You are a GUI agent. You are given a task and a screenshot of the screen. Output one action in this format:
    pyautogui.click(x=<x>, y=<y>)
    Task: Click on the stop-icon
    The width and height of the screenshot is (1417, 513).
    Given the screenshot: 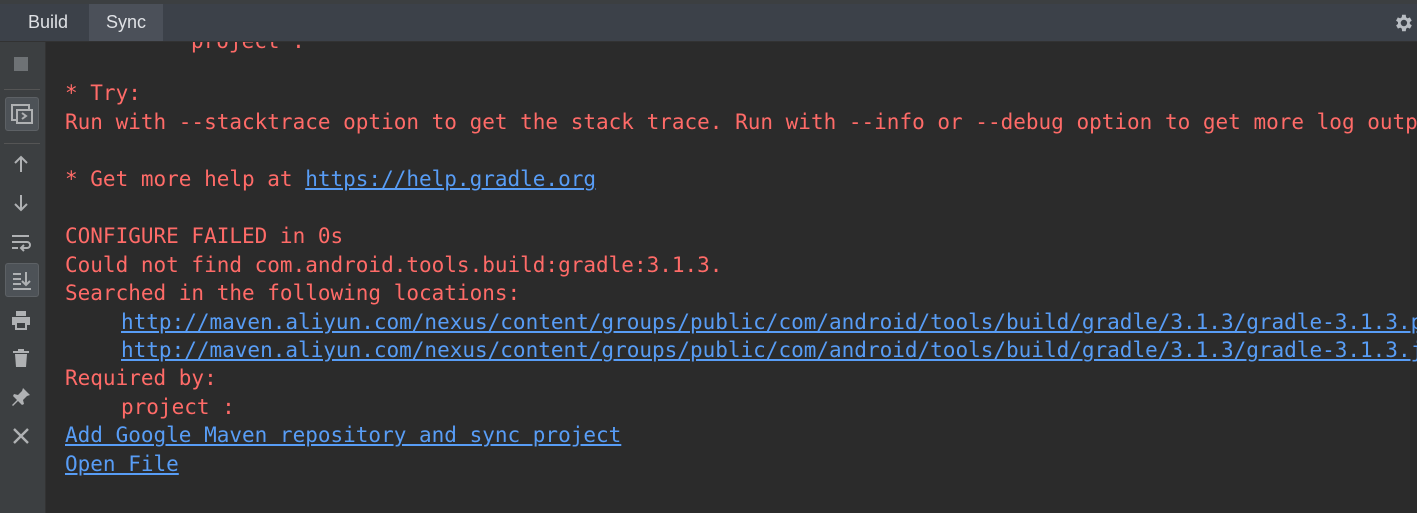 What is the action you would take?
    pyautogui.click(x=21, y=64)
    